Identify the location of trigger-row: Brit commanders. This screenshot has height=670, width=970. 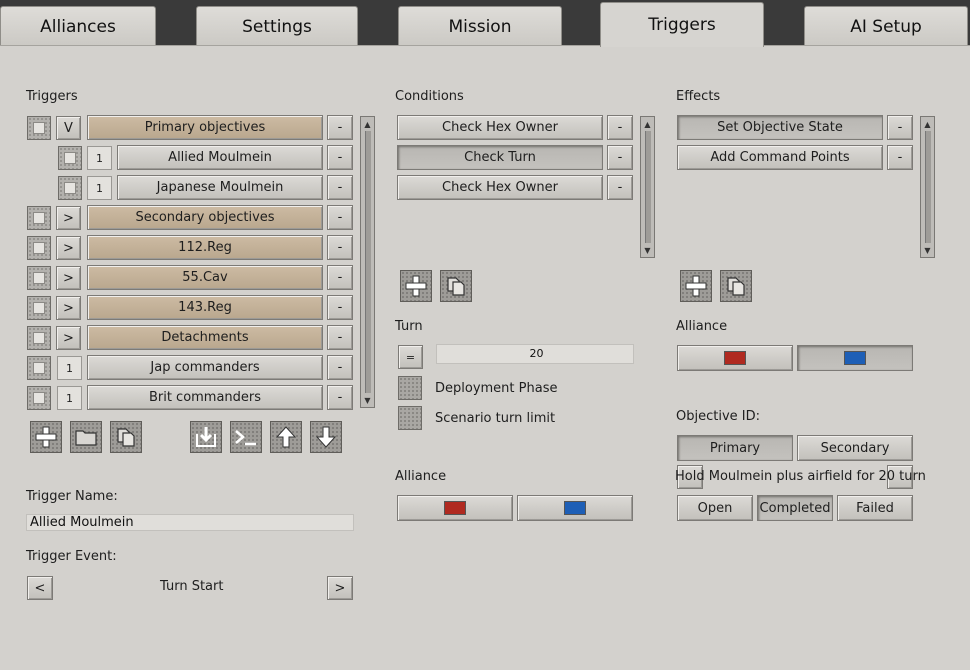
(205, 397).